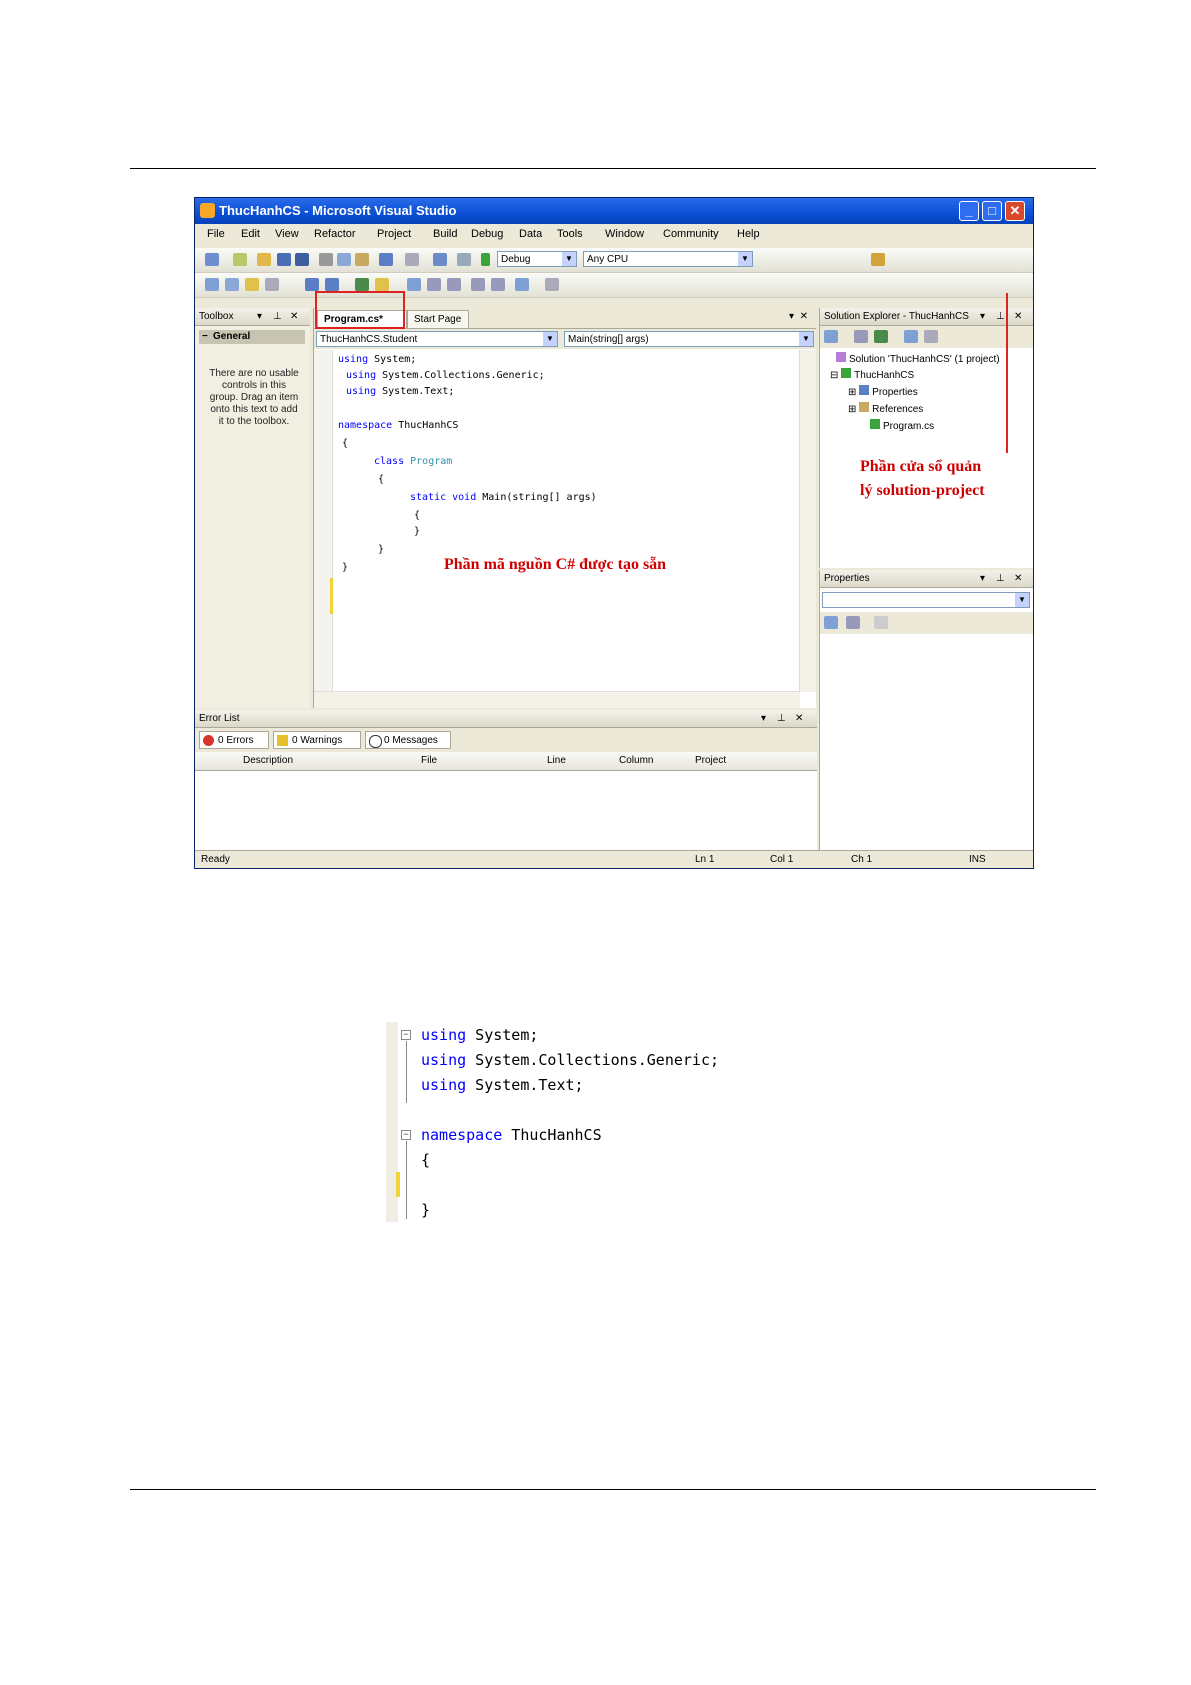 This screenshot has width=1191, height=1685. Describe the element at coordinates (437, 339) in the screenshot. I see `types-select: ThucHanhCS.Student ▼` at that location.